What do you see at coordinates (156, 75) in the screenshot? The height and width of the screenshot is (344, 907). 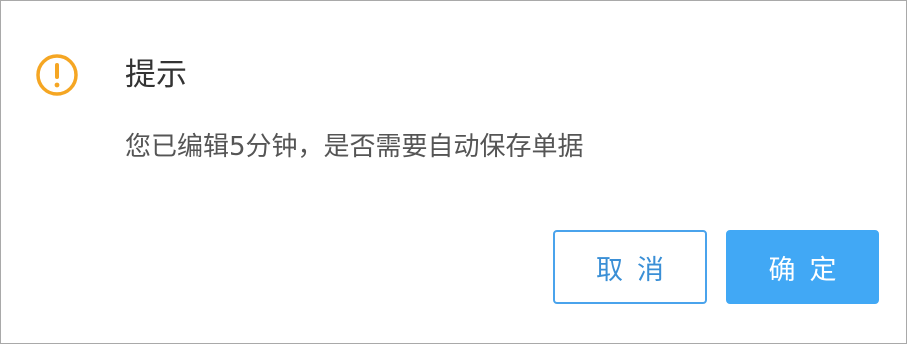 I see `dialog-title: 提示` at bounding box center [156, 75].